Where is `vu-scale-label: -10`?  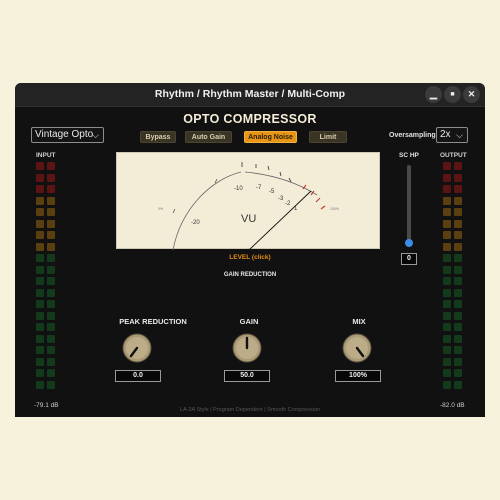
vu-scale-label: -10 is located at coordinates (238, 189).